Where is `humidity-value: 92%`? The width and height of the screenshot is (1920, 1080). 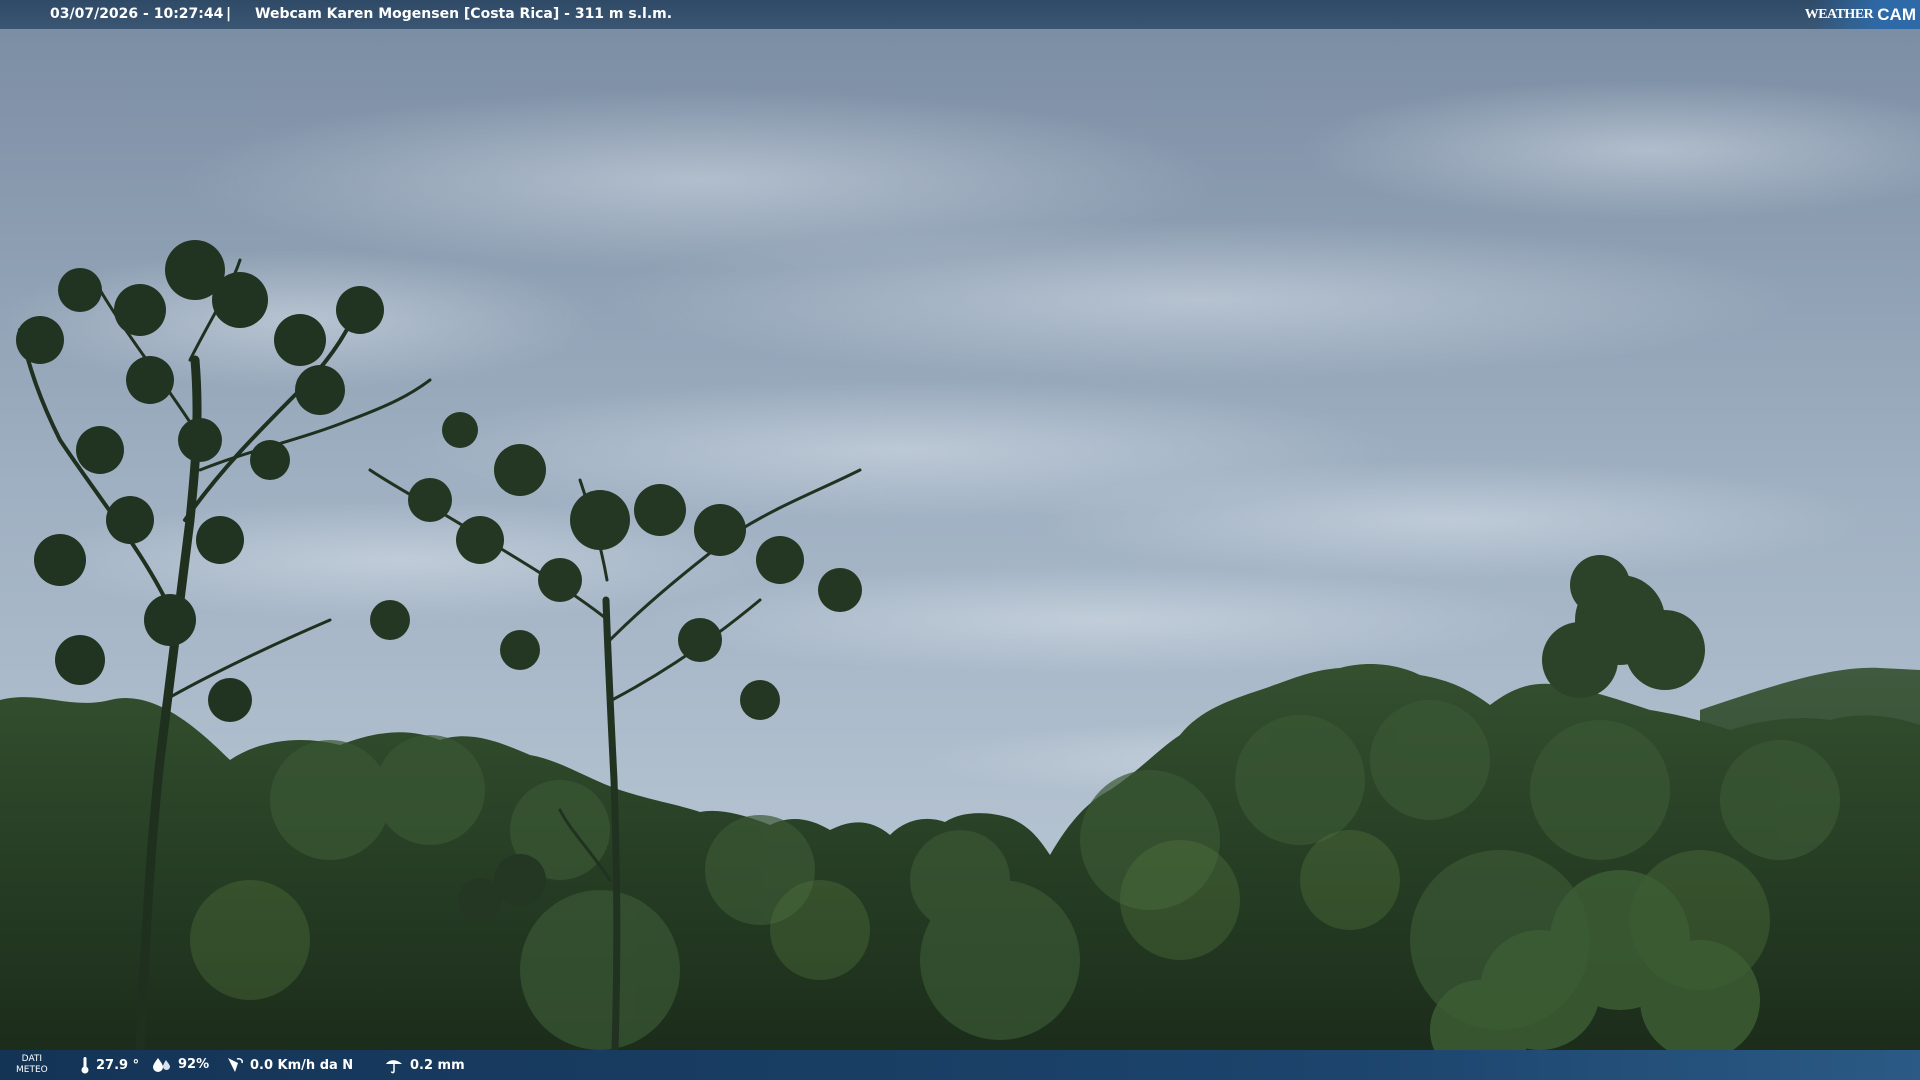 humidity-value: 92% is located at coordinates (194, 1064).